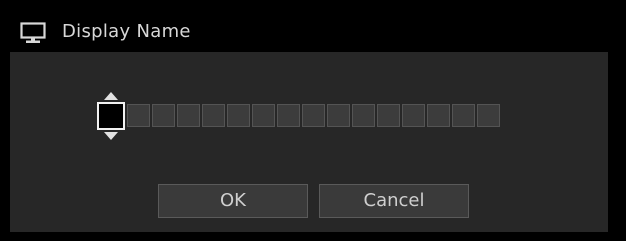  I want to click on char-up-arrow-icon, so click(111, 96).